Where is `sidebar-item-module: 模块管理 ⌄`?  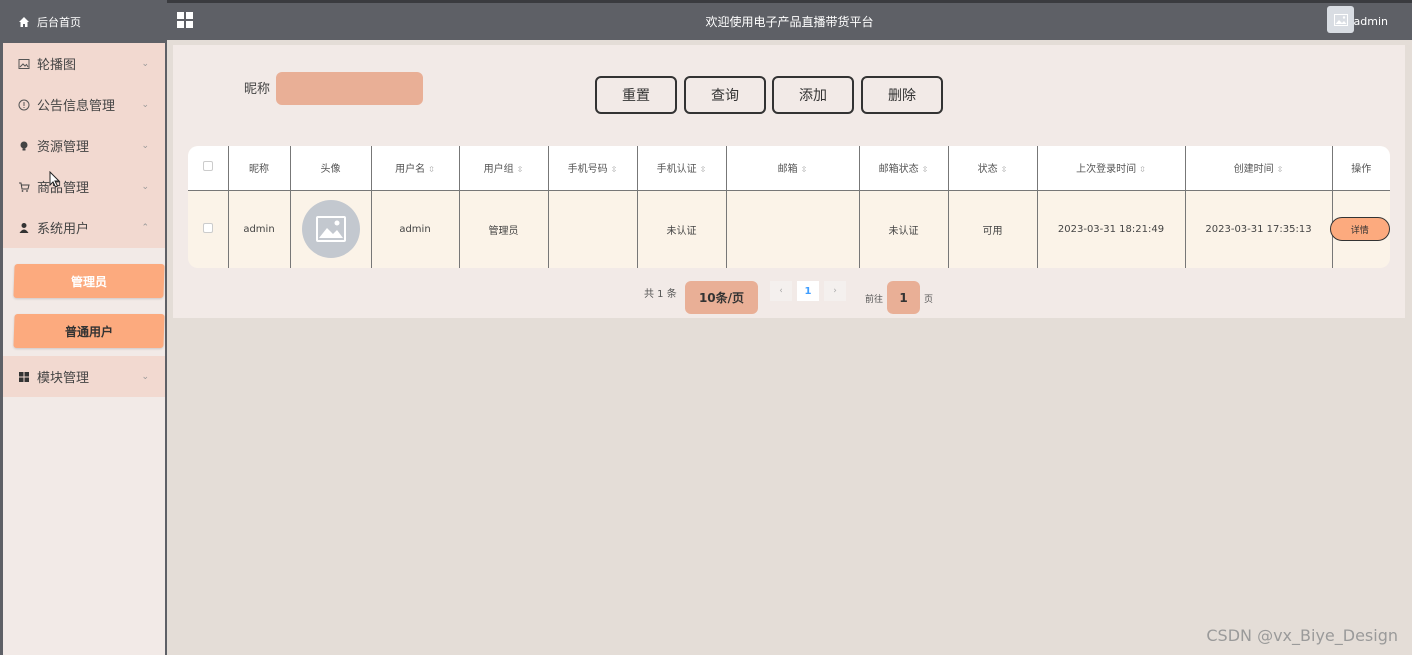 sidebar-item-module: 模块管理 ⌄ is located at coordinates (84, 376).